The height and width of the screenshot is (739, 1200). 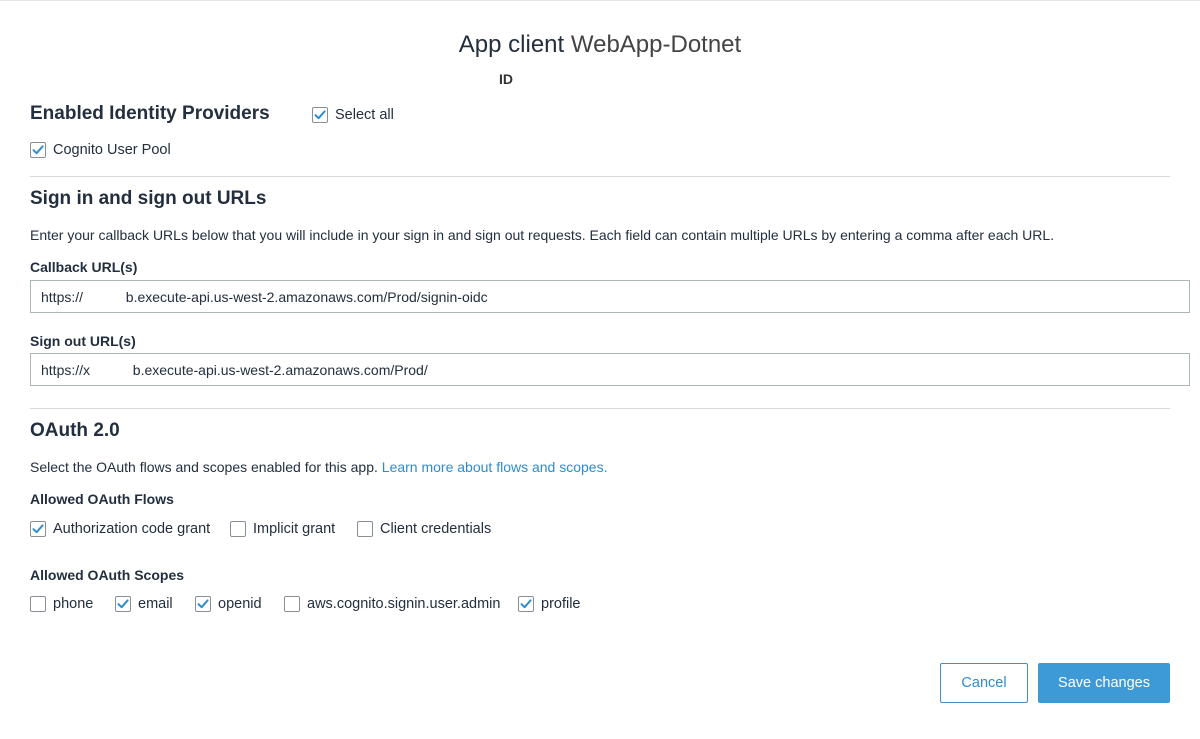 I want to click on flow-implicit-grant-checkbox: Implicit grant, so click(x=282, y=529).